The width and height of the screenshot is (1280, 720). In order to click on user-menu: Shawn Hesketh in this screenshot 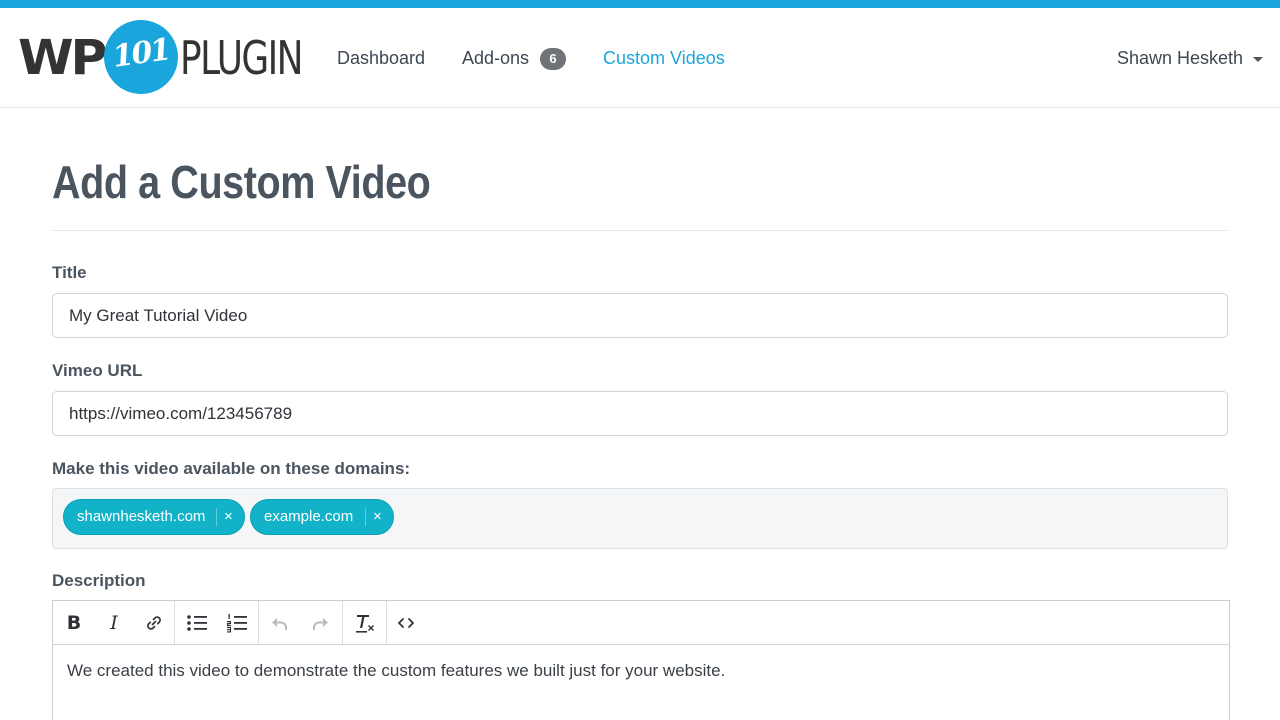, I will do `click(1190, 58)`.